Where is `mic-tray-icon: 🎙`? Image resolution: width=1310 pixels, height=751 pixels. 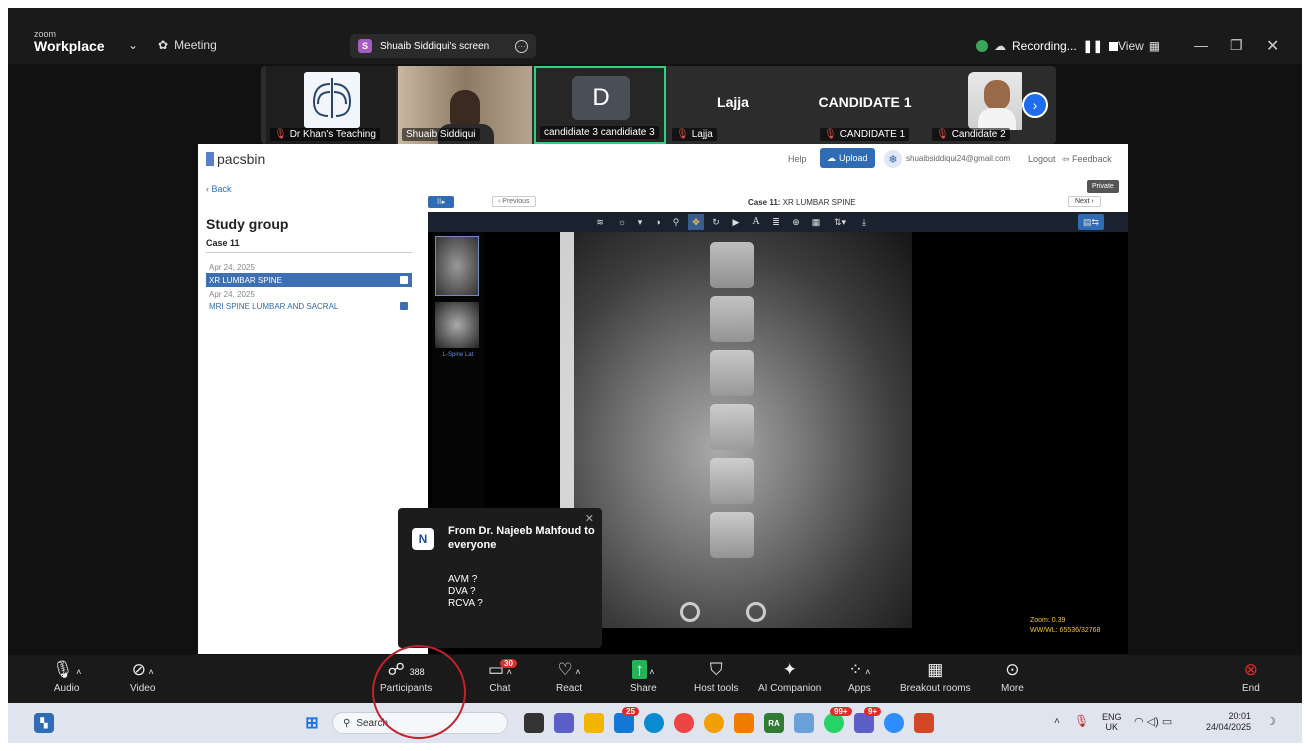 mic-tray-icon: 🎙 is located at coordinates (1081, 721).